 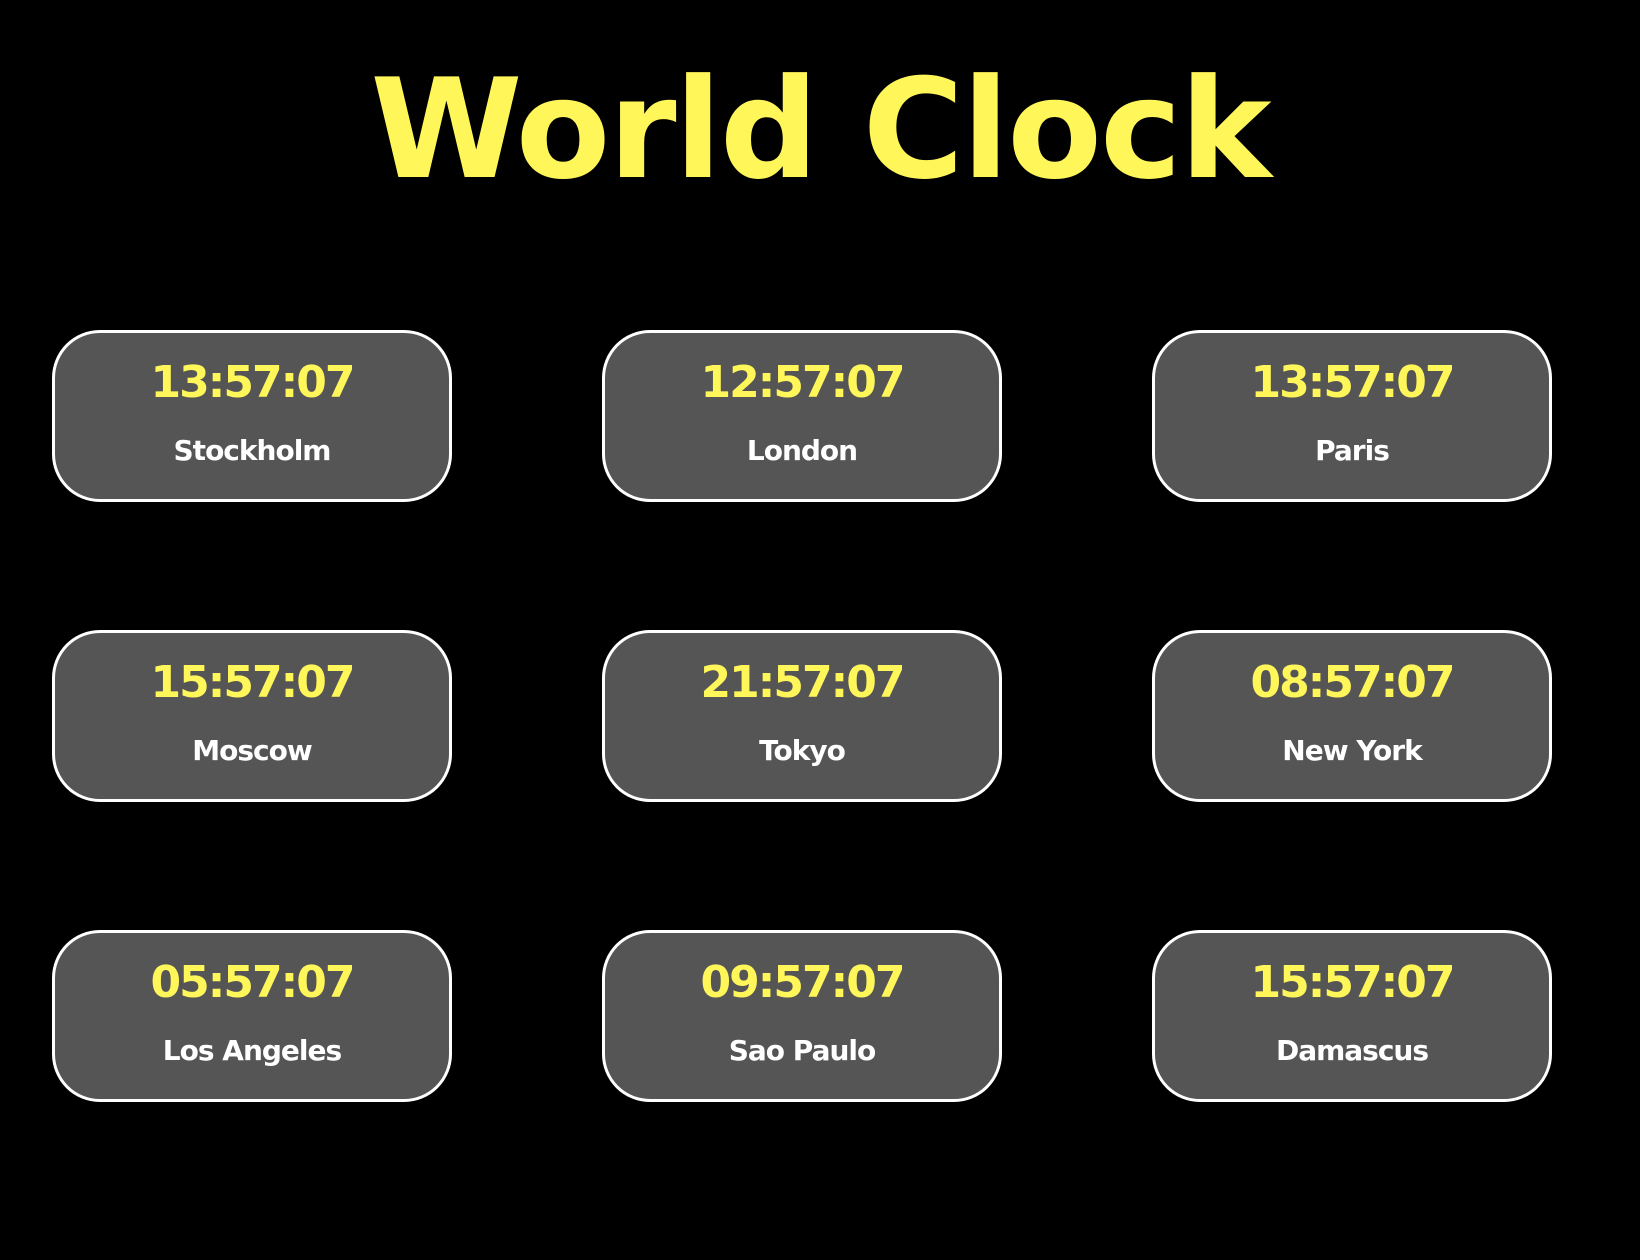 I want to click on clock-card-damascus: 15:57:07 Damascus, so click(x=1352, y=1016).